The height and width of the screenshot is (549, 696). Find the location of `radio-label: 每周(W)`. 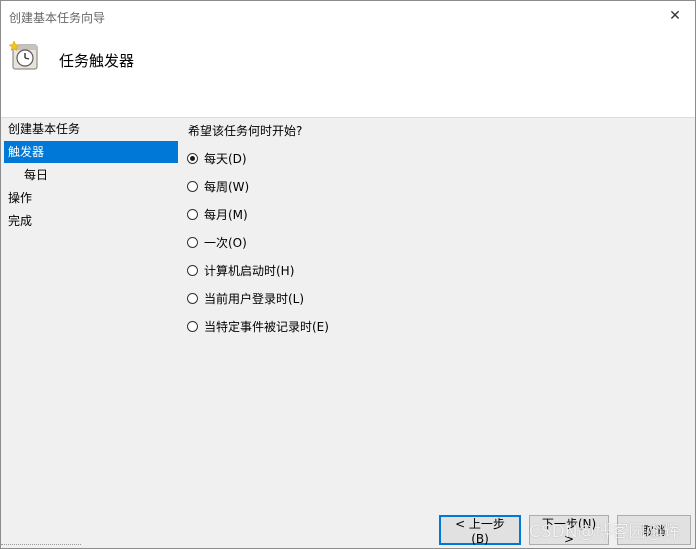

radio-label: 每周(W) is located at coordinates (227, 186).